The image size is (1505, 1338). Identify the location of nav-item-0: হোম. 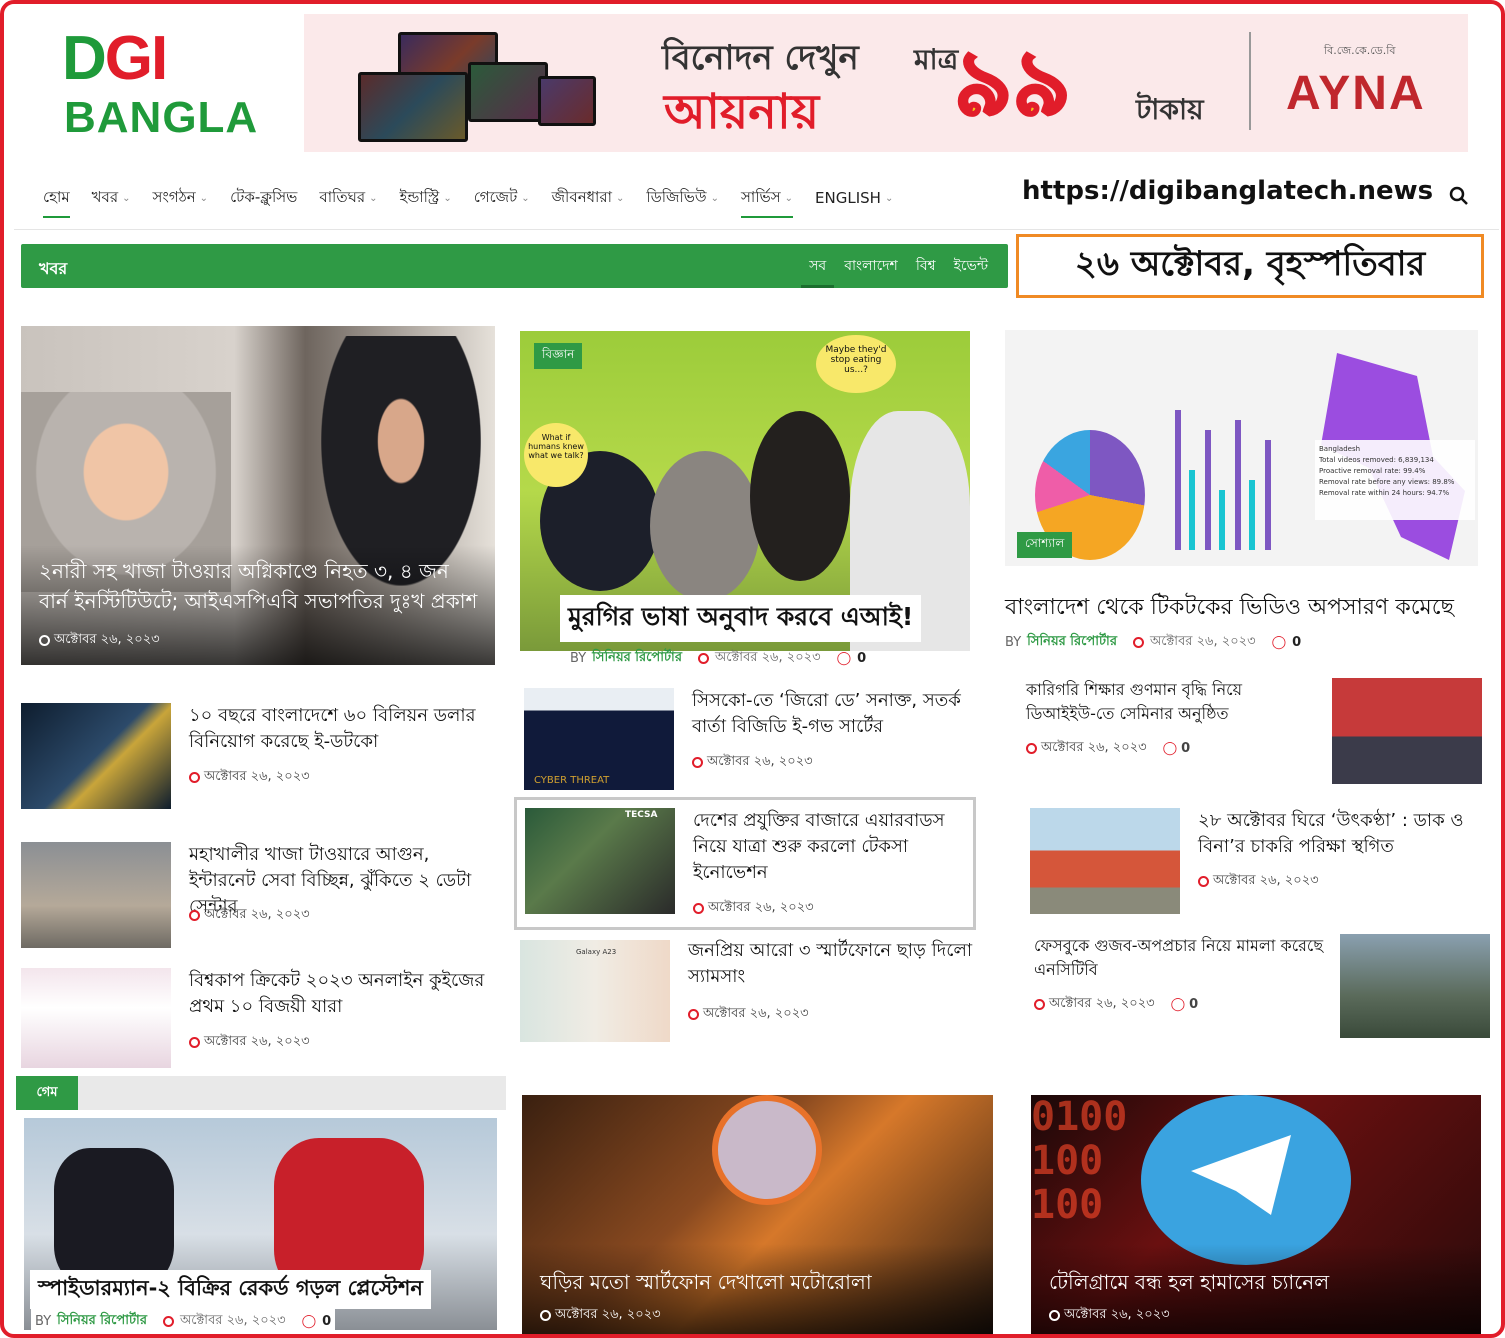
(56, 198).